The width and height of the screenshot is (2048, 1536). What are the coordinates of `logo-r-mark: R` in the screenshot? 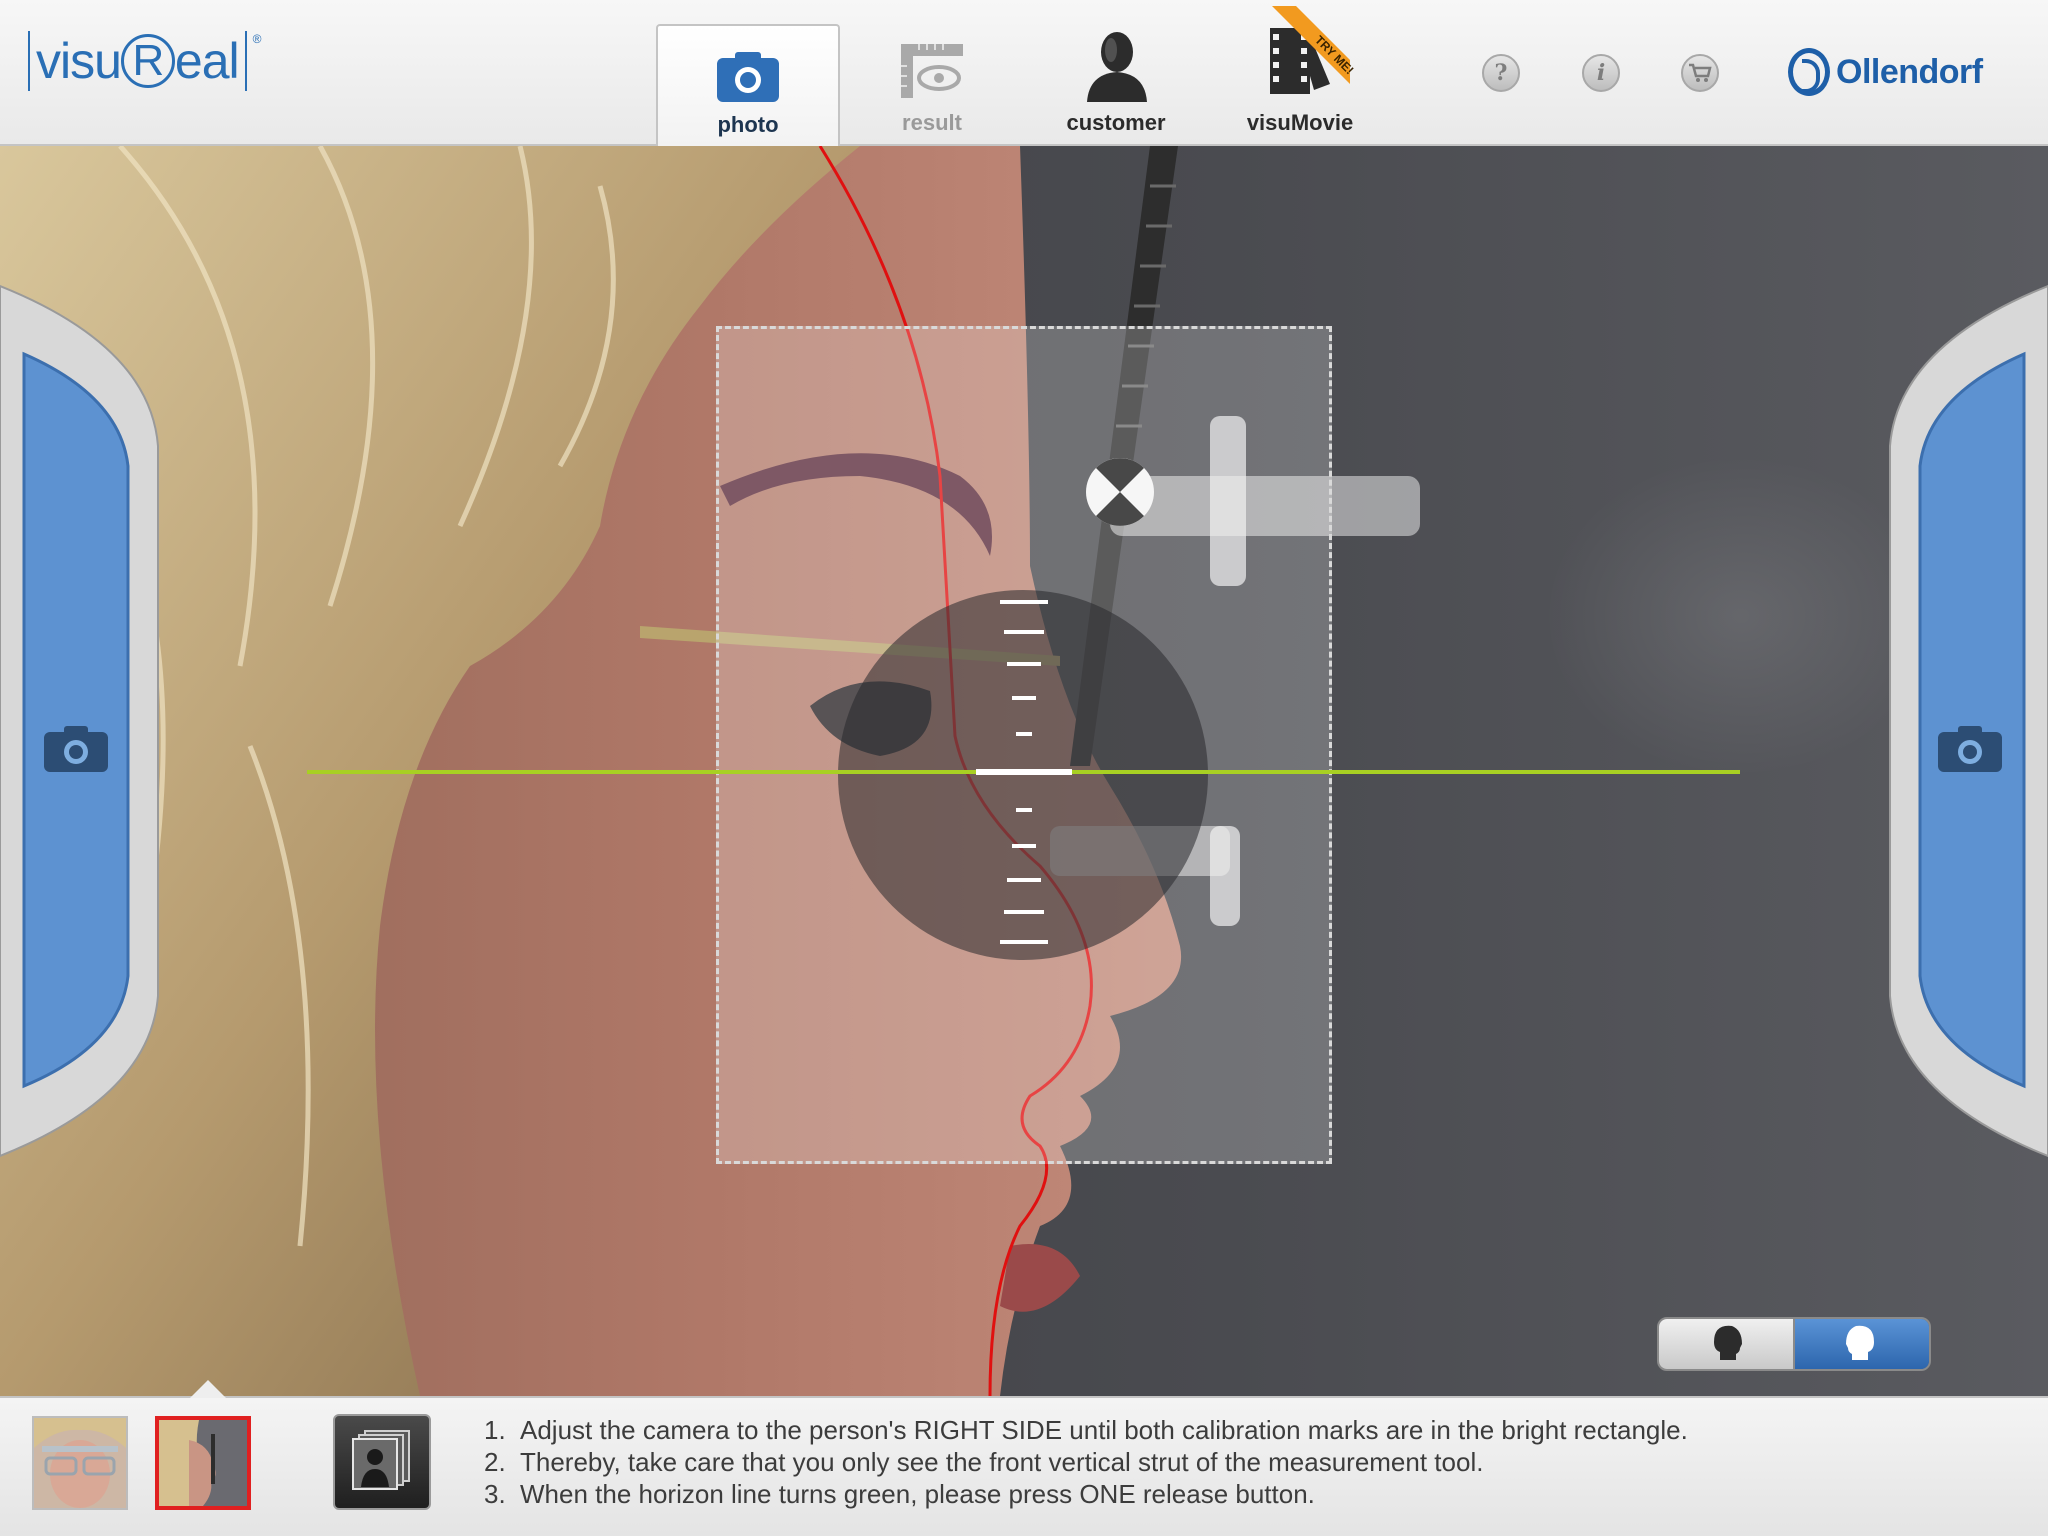 It's located at (147, 61).